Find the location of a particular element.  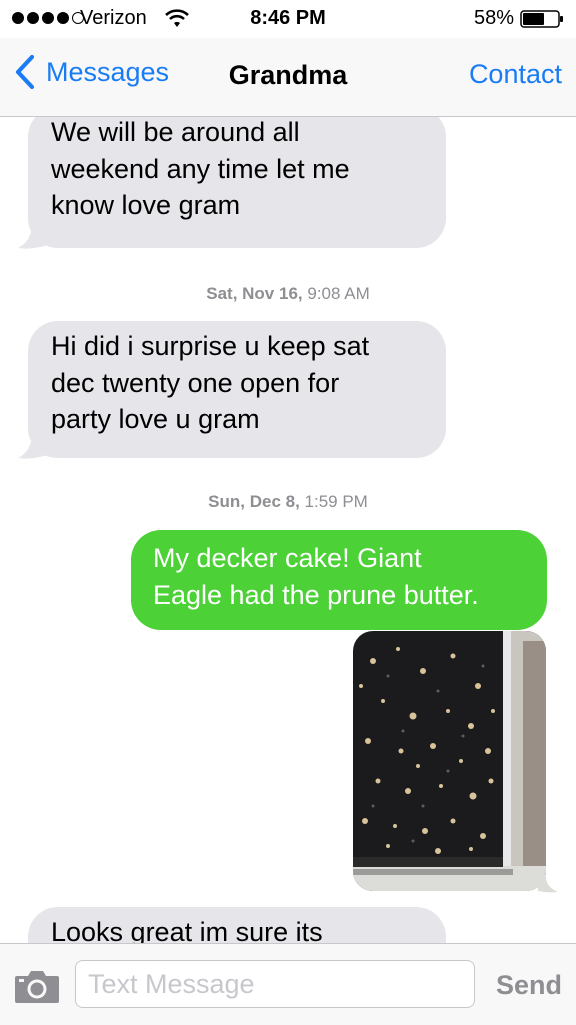

timestamp-time: 1:59 PM is located at coordinates (336, 501).